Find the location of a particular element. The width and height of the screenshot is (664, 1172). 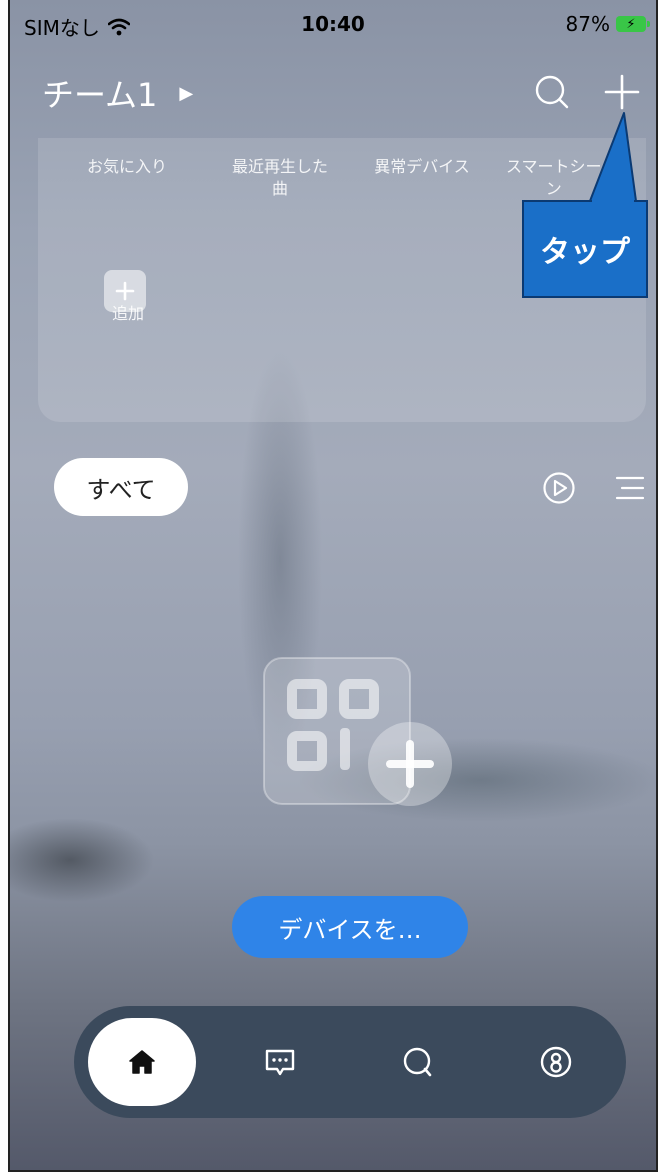

tab-recently-played-label: 最近再生した 曲 is located at coordinates (279, 177).